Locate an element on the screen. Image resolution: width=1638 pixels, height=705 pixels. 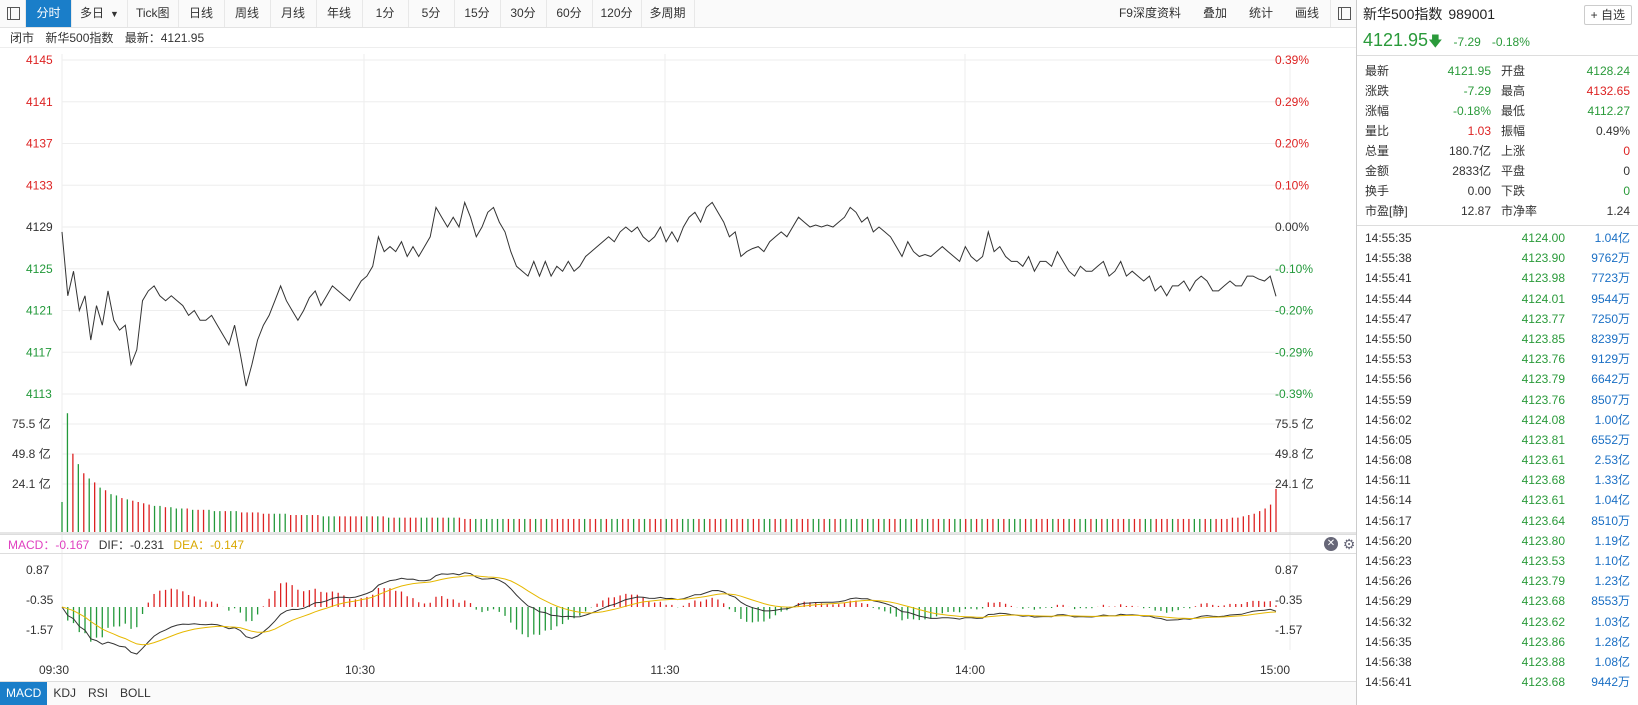
tick-row: 14:56:35 4123.86 1.28亿 is located at coordinates (1497, 642).